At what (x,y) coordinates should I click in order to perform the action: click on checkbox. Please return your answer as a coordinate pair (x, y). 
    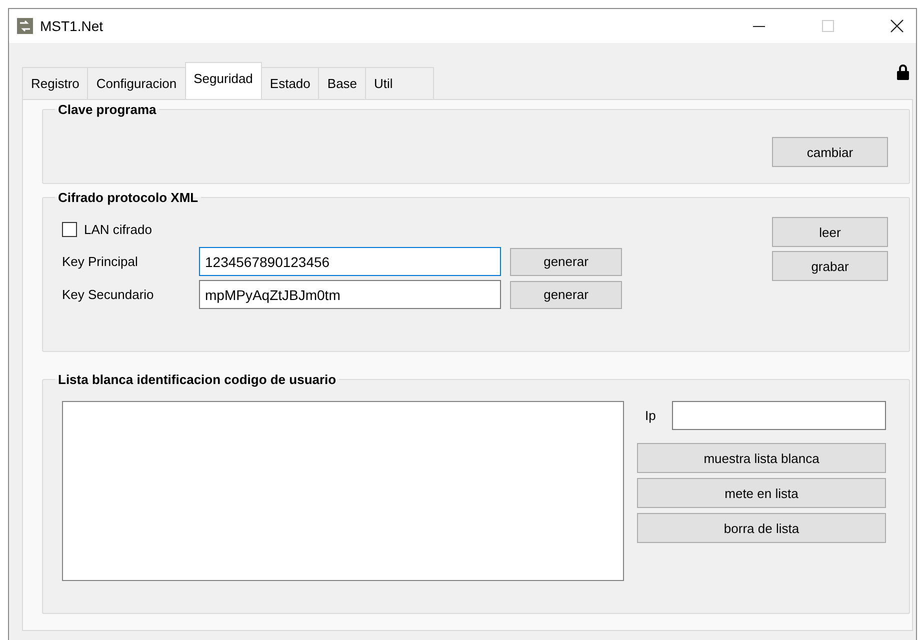
    Looking at the image, I should click on (69, 229).